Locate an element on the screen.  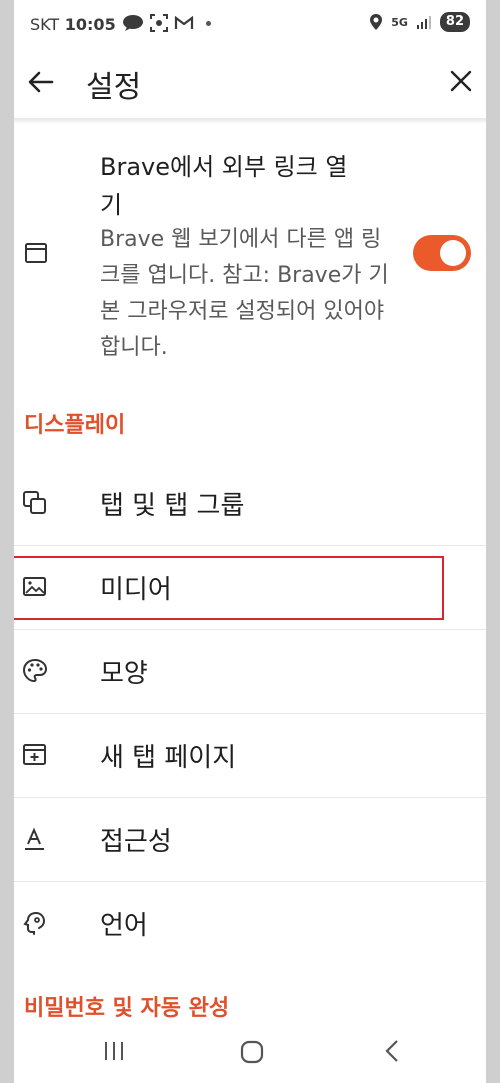
notification-icons is located at coordinates (166, 23).